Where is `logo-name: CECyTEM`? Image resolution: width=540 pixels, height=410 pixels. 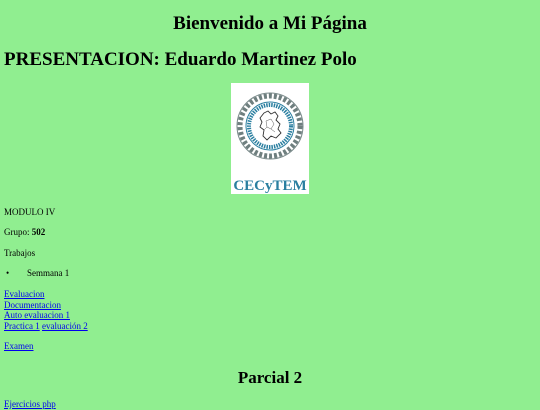 logo-name: CECyTEM is located at coordinates (269, 186).